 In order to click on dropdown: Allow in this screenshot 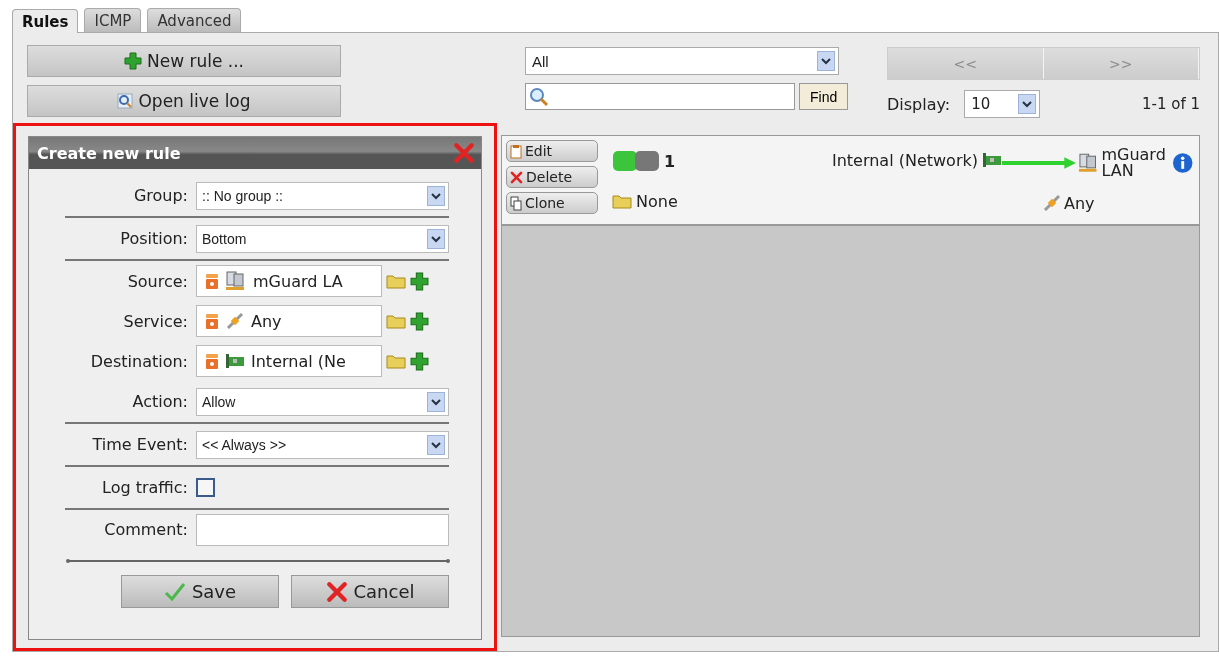, I will do `click(322, 401)`.